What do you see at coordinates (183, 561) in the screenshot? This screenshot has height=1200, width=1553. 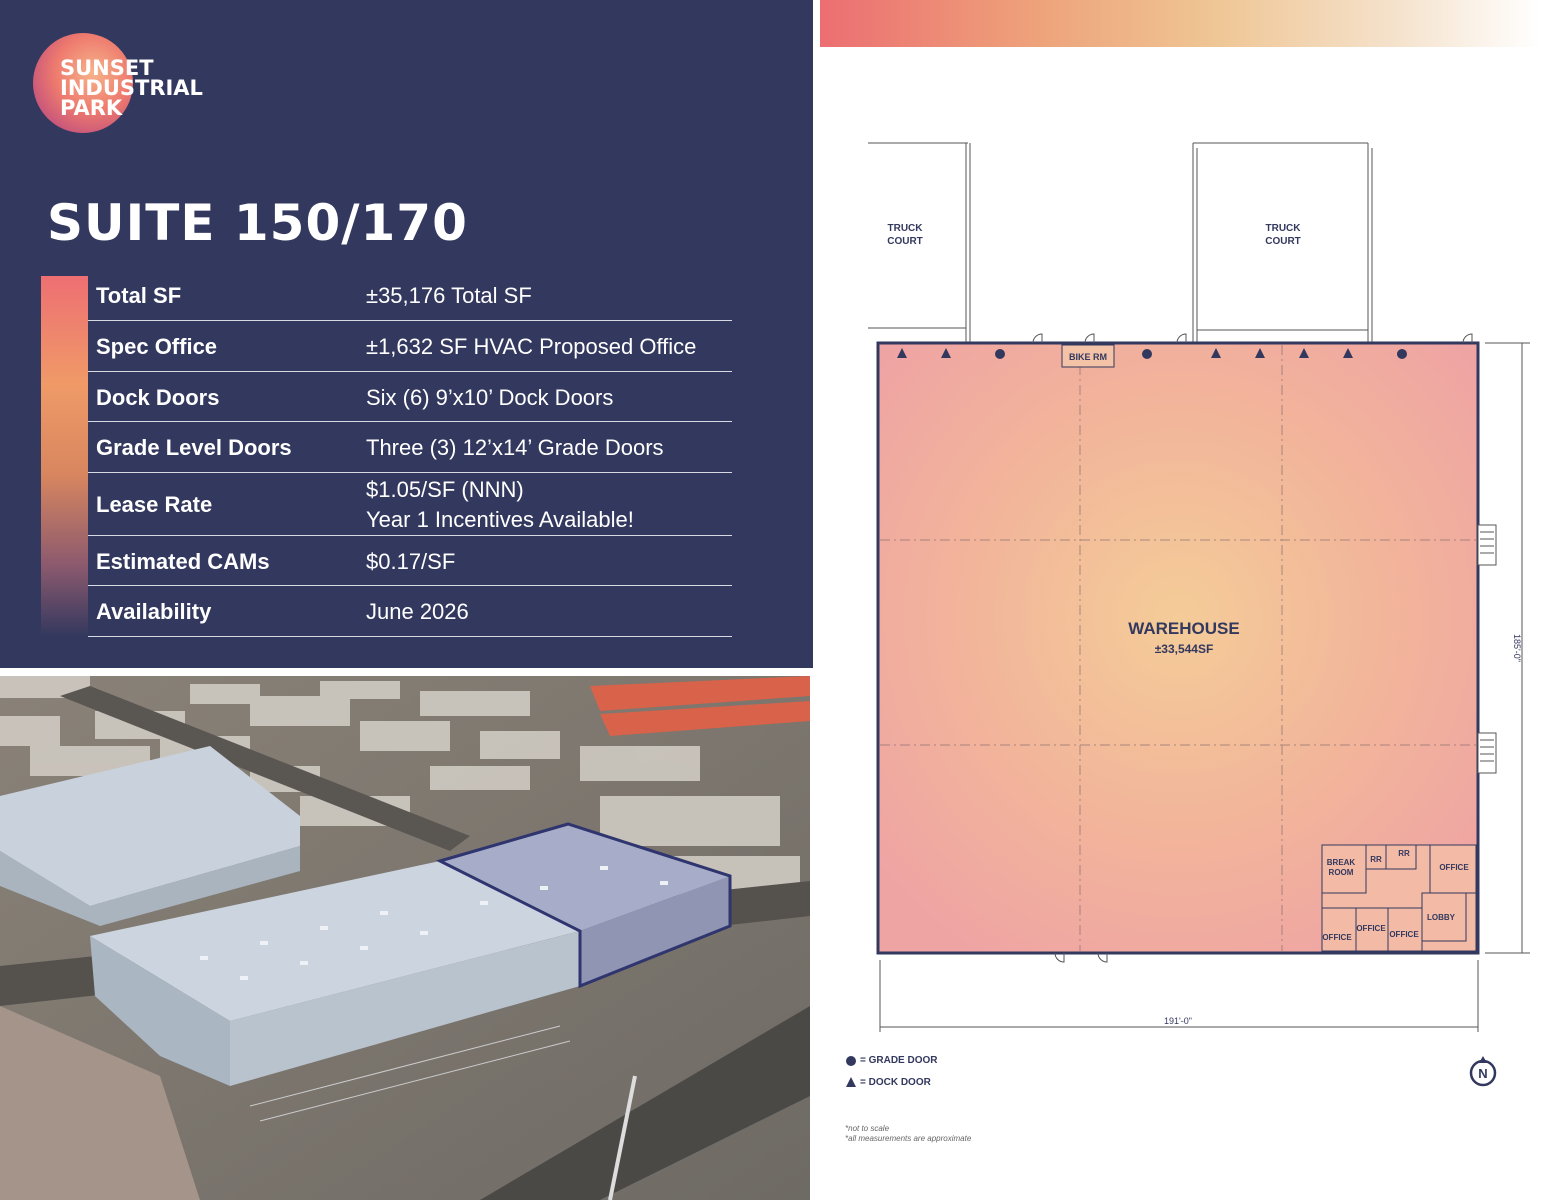 I see `spec-label: Estimated CAMs` at bounding box center [183, 561].